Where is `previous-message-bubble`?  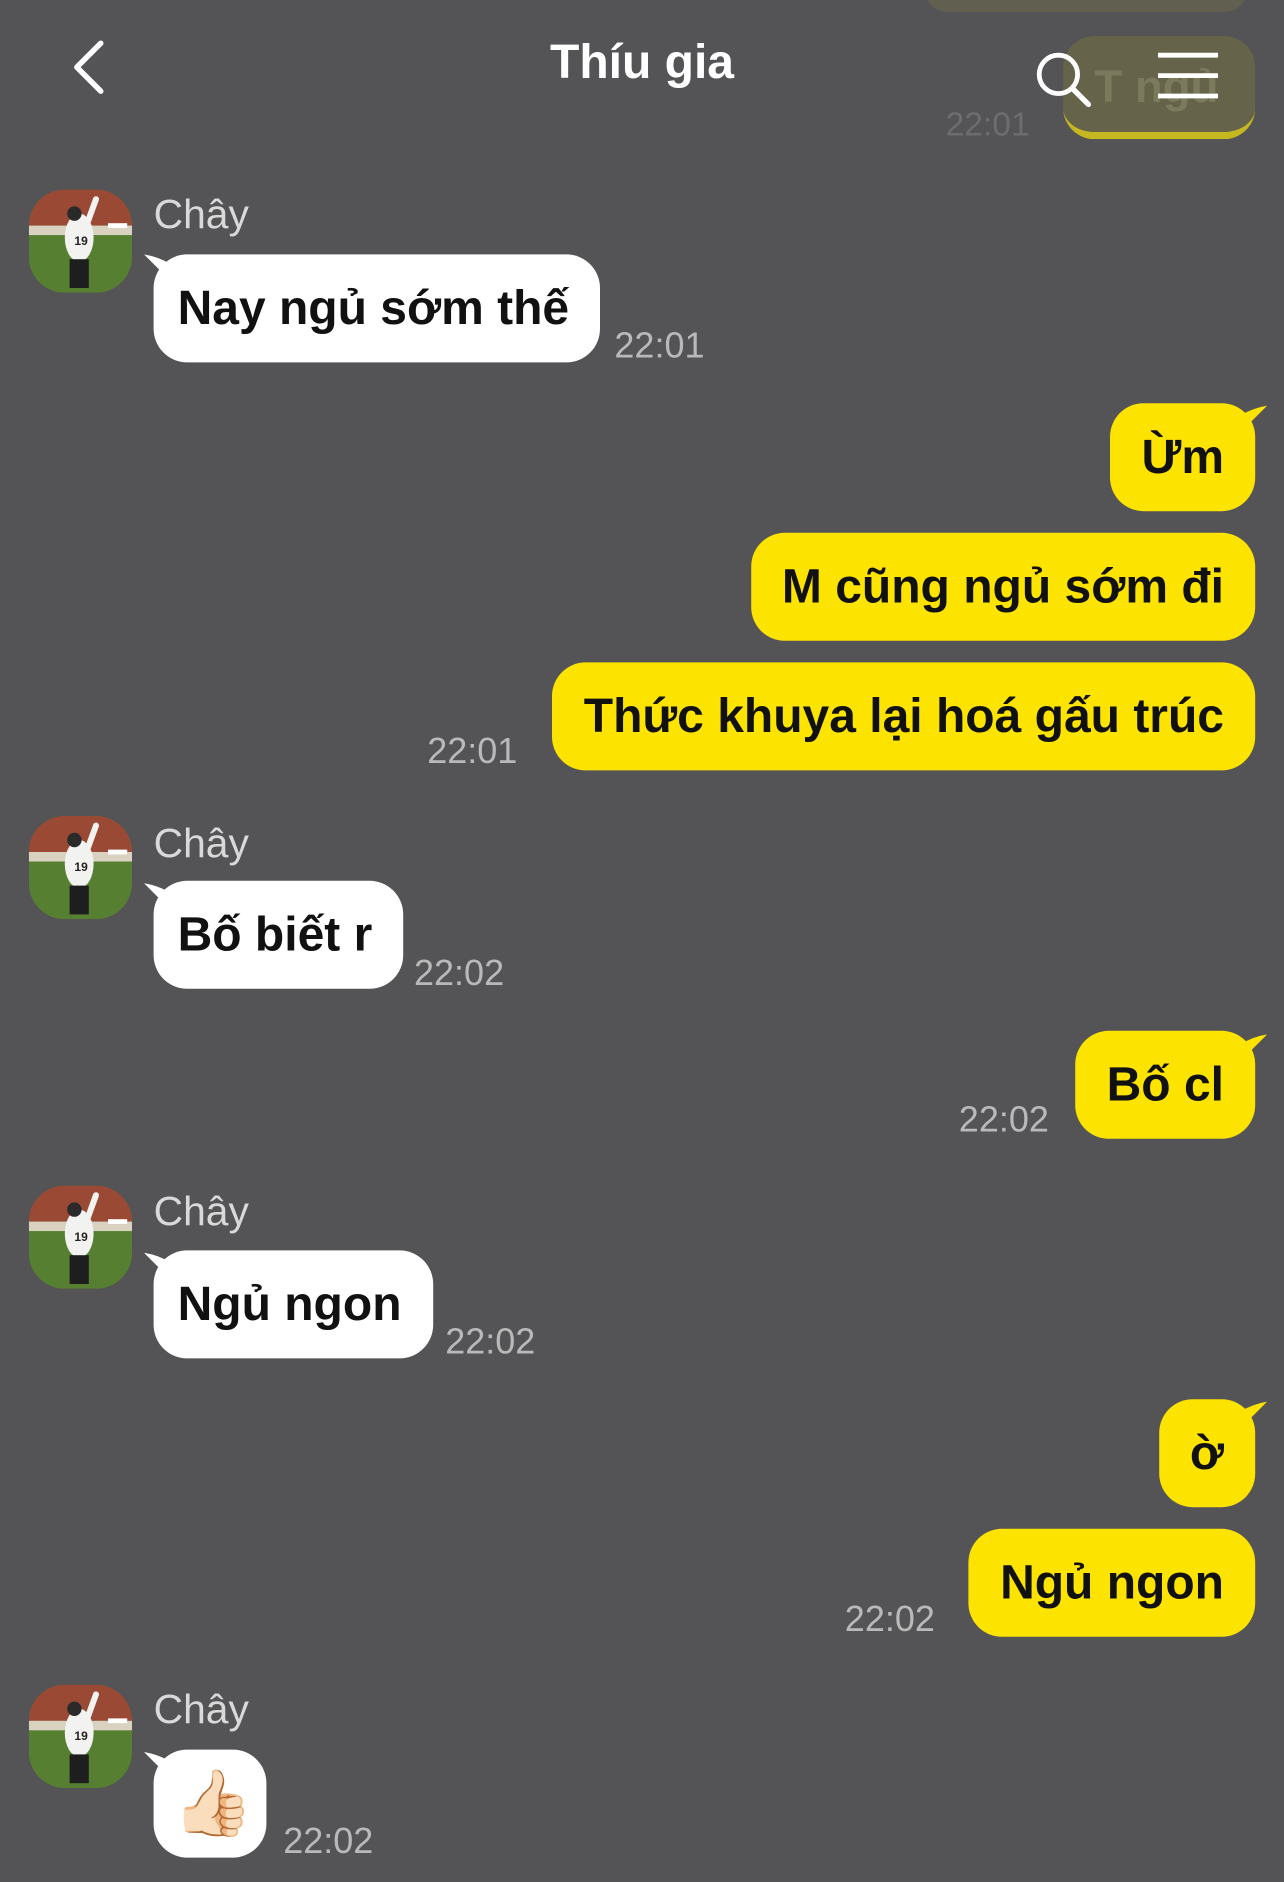
previous-message-bubble is located at coordinates (1086, 6).